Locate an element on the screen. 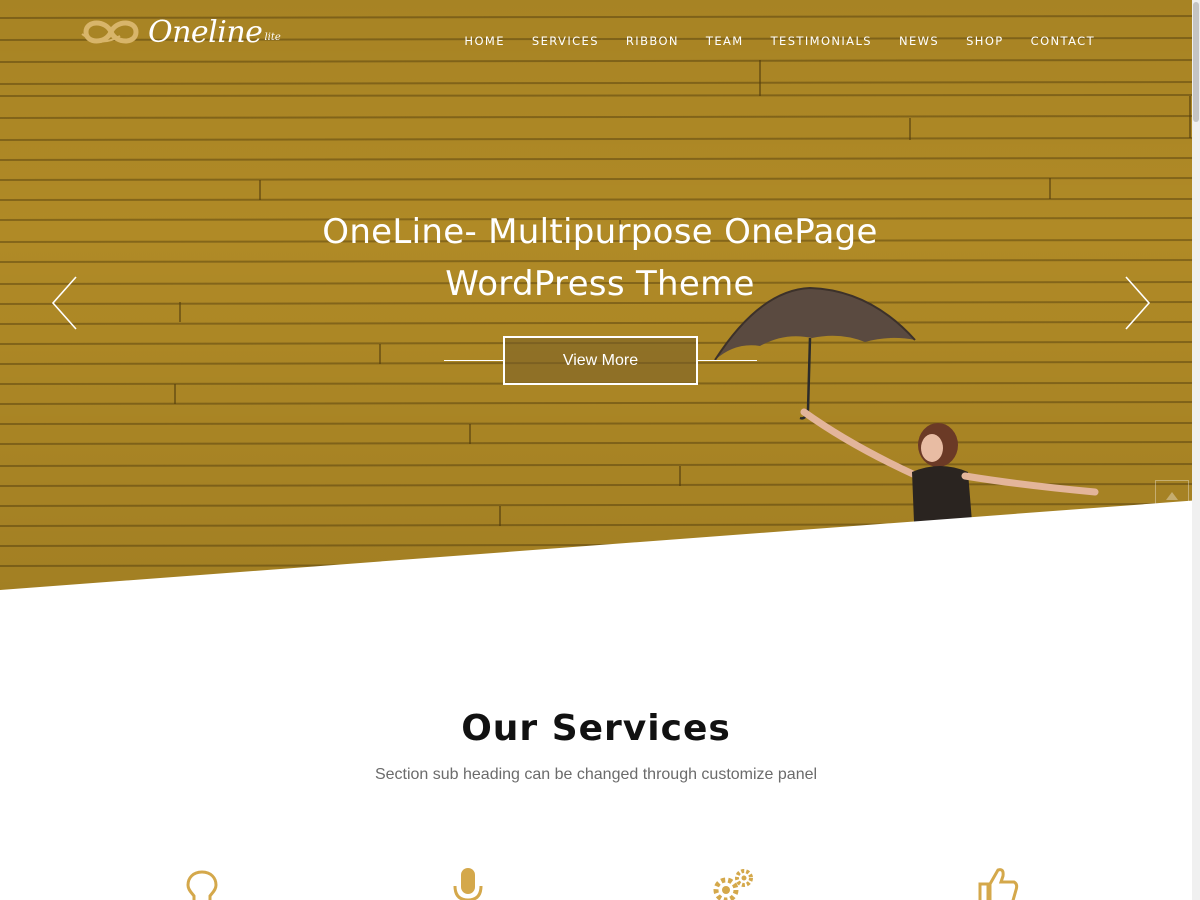 The image size is (1200, 900). chevron-left-icon is located at coordinates (65, 303).